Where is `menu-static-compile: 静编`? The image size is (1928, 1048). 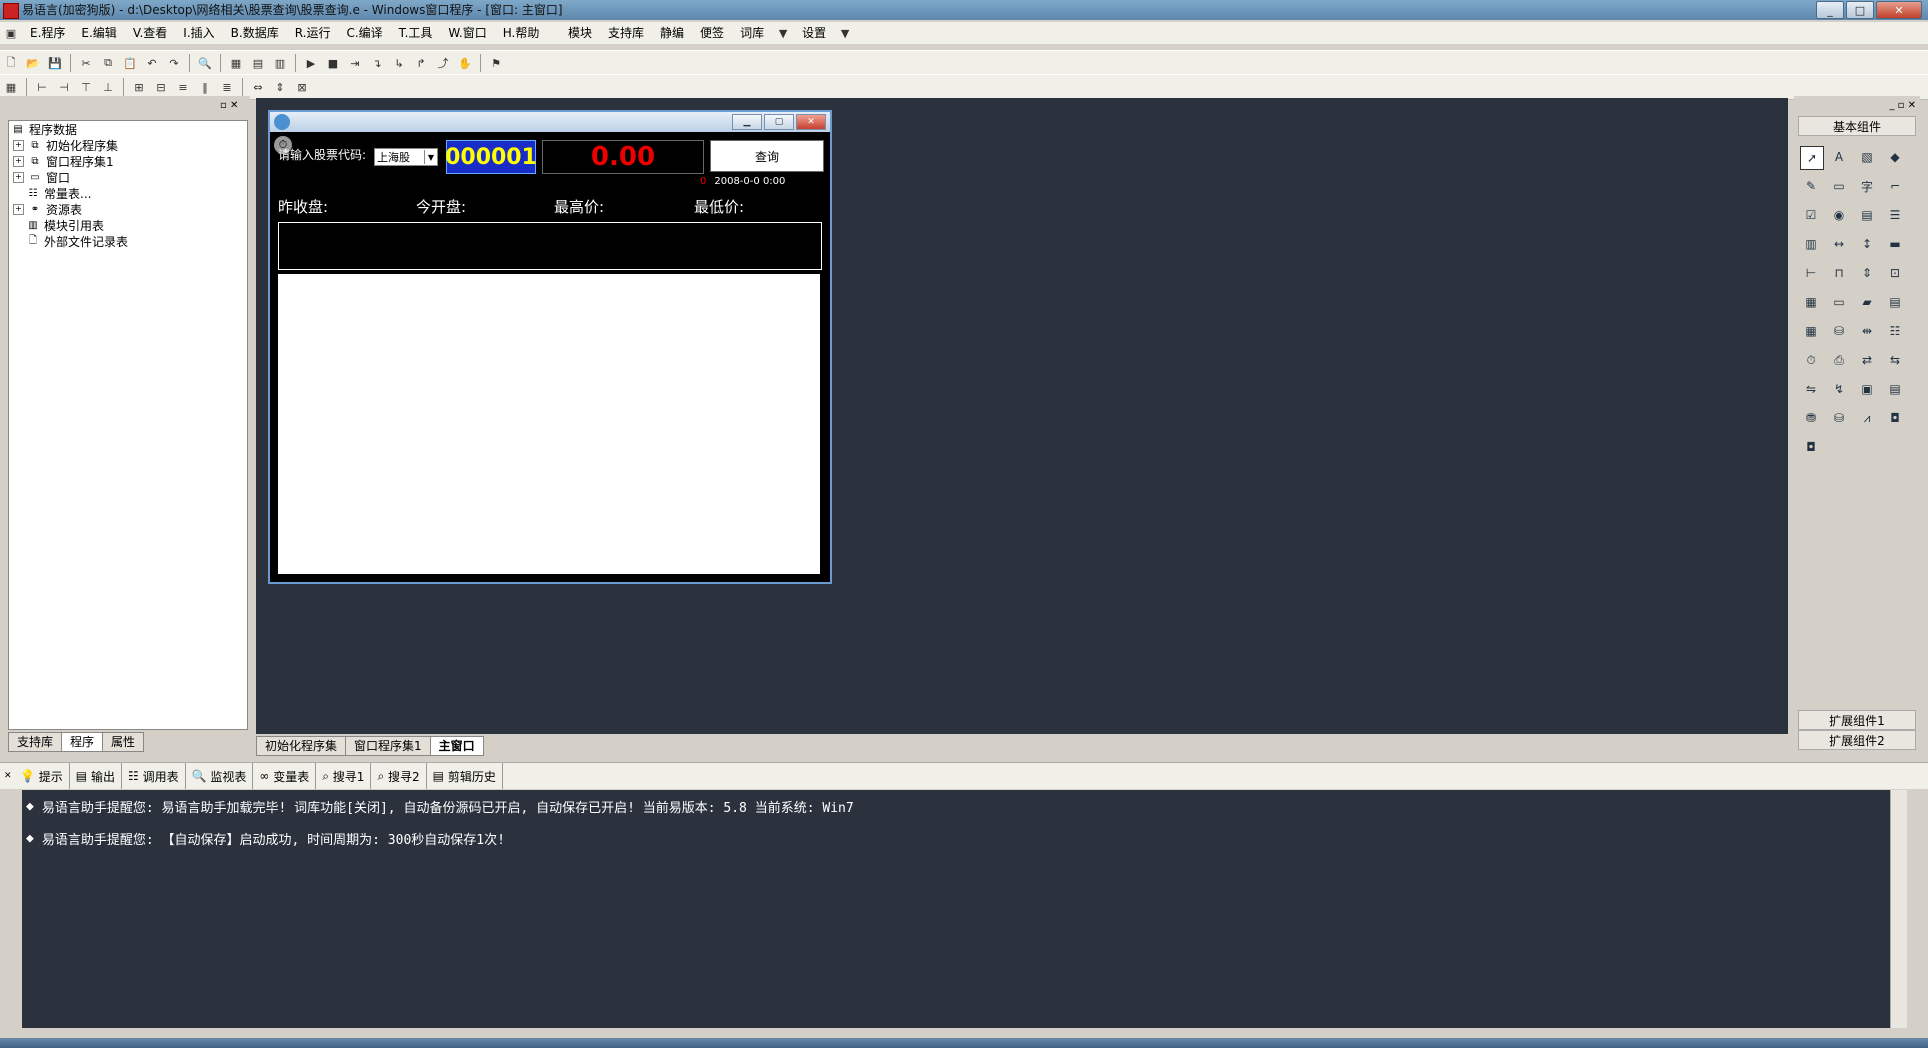
menu-static-compile: 静编 is located at coordinates (672, 33).